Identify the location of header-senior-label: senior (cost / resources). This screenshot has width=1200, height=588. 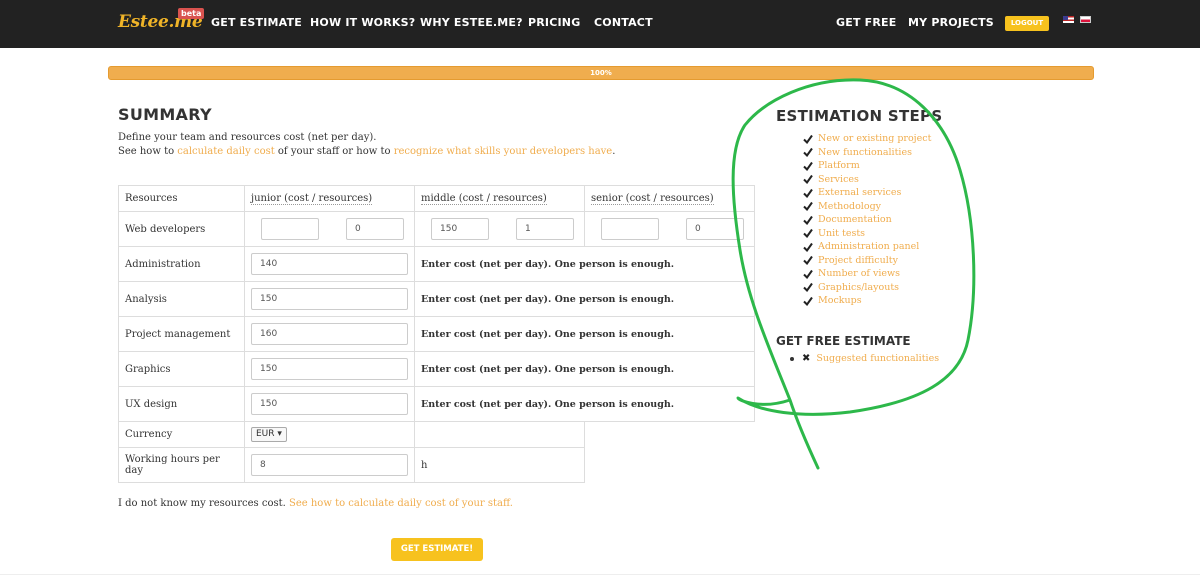
(652, 199).